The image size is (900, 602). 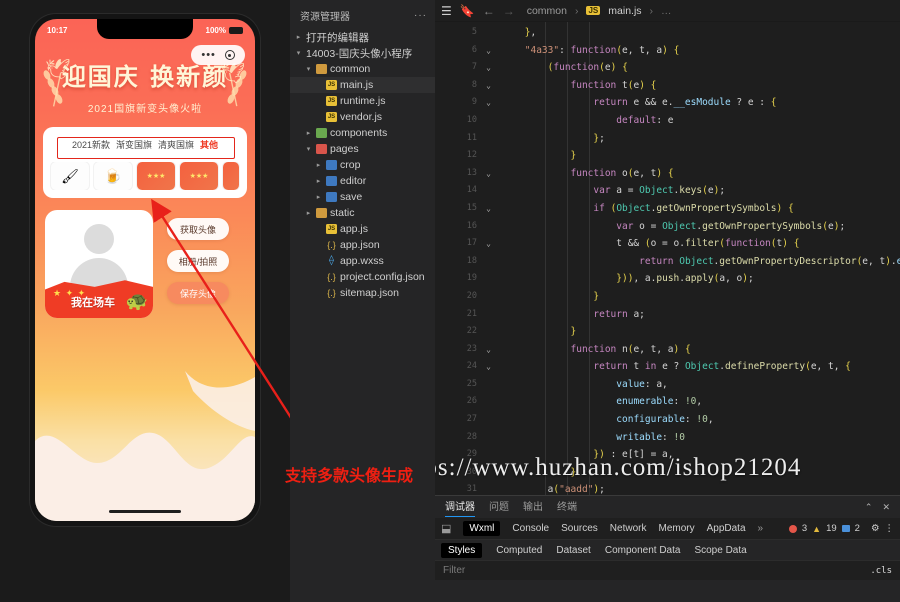 I want to click on tab-gradient-flag: 渐变国旗, so click(x=134, y=144).